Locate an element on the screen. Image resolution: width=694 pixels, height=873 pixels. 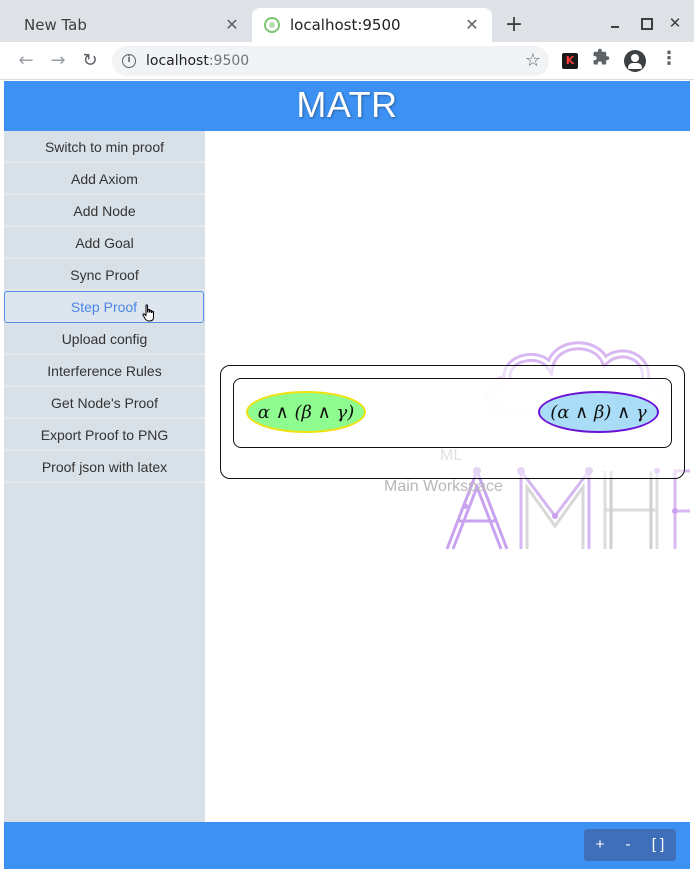
interference-rules-button: Interference Rules is located at coordinates (104, 371).